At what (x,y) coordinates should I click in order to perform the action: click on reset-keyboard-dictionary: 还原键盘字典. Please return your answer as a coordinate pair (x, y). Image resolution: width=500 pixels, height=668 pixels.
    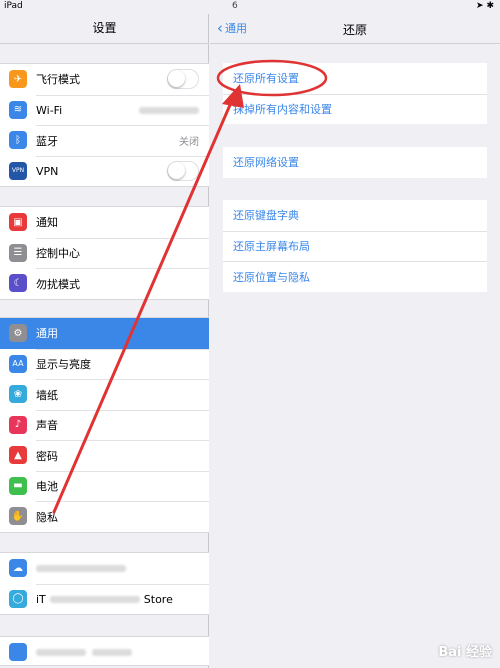
    Looking at the image, I should click on (355, 215).